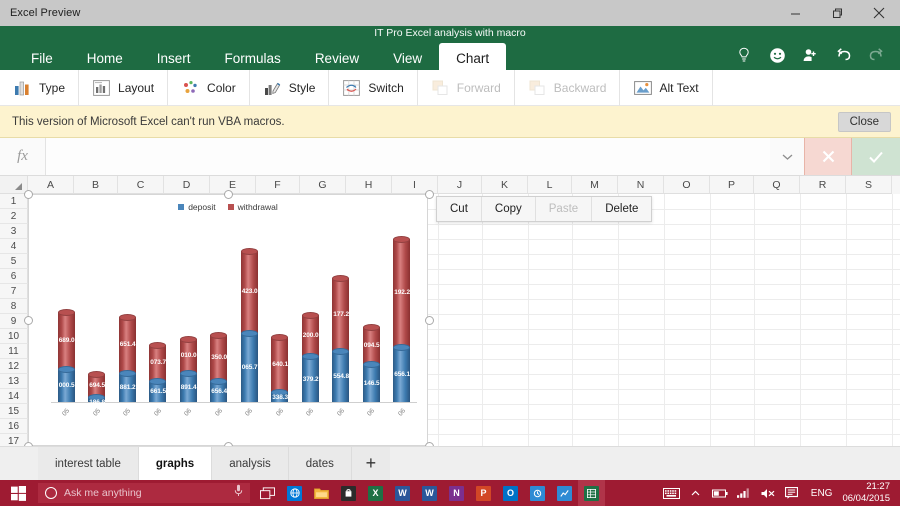 The height and width of the screenshot is (506, 900). I want to click on column-header-J: J, so click(460, 185).